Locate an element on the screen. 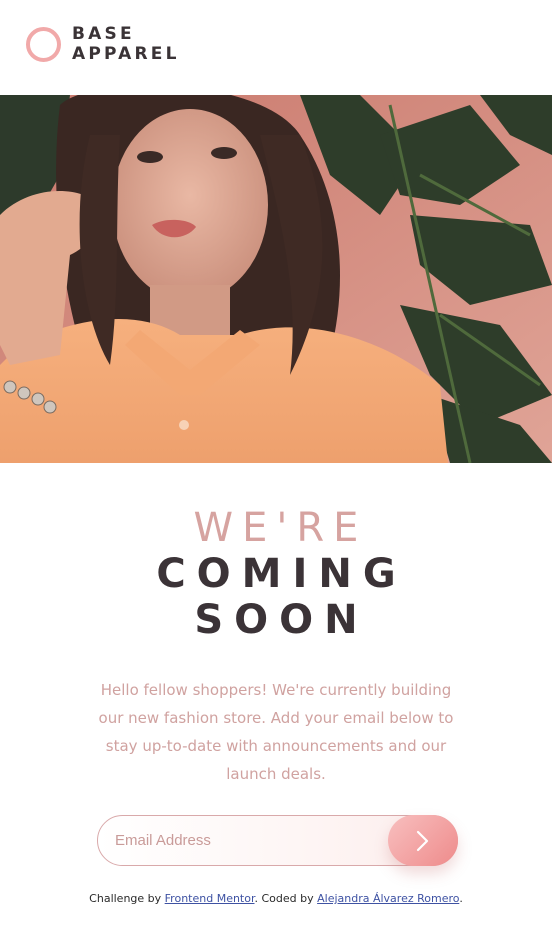 This screenshot has width=552, height=937. logo-line-2: APPAREL is located at coordinates (126, 54).